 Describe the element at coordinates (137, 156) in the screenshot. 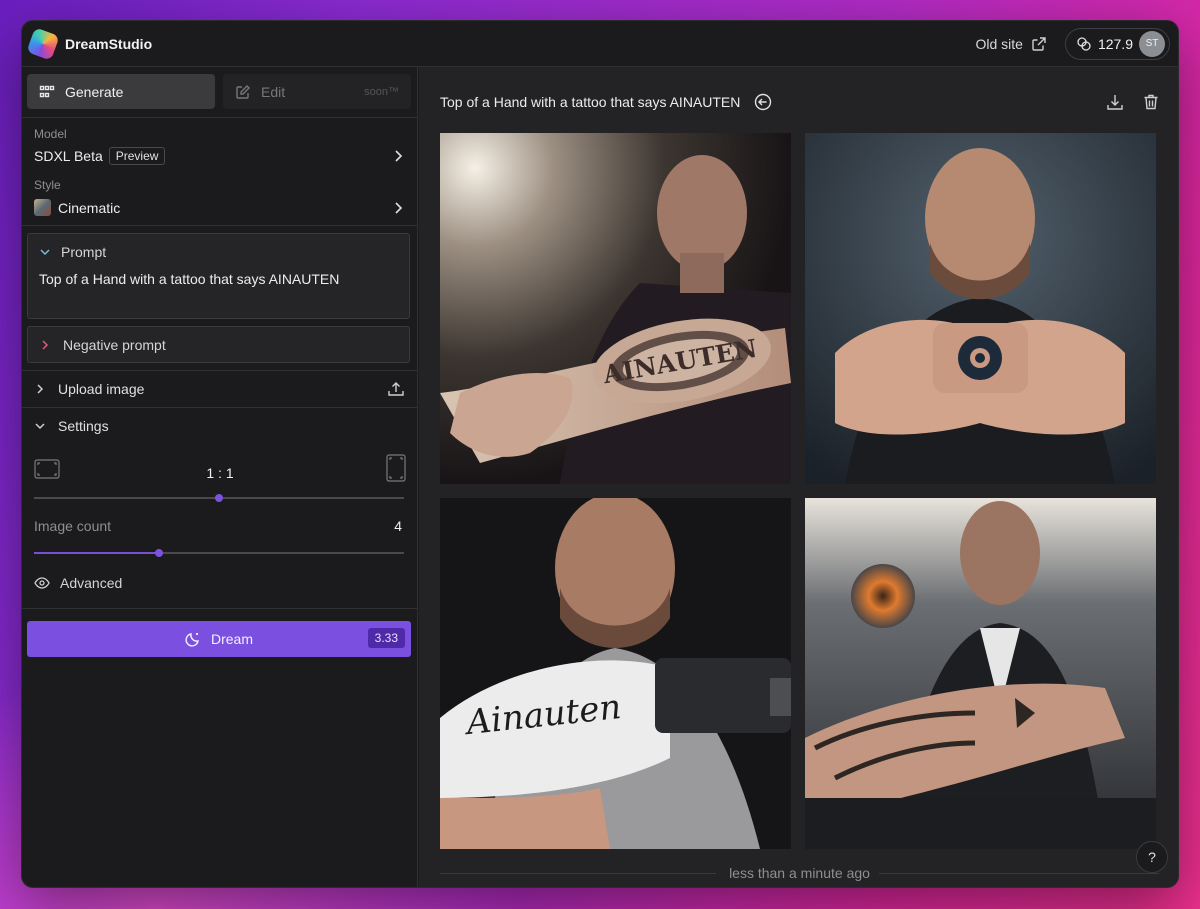

I see `preview-badge: Preview` at that location.